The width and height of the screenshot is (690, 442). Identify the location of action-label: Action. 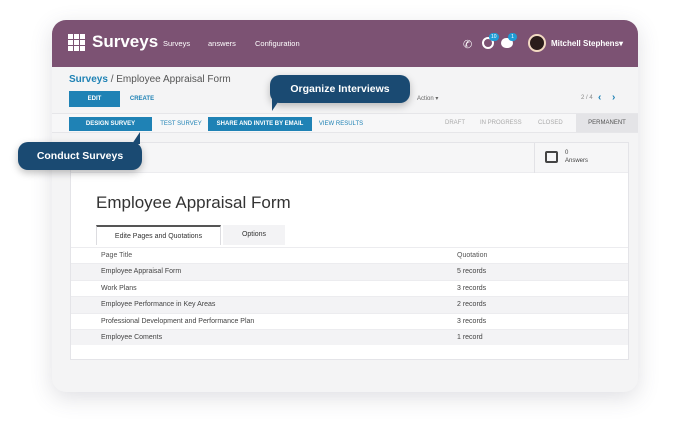
(425, 99).